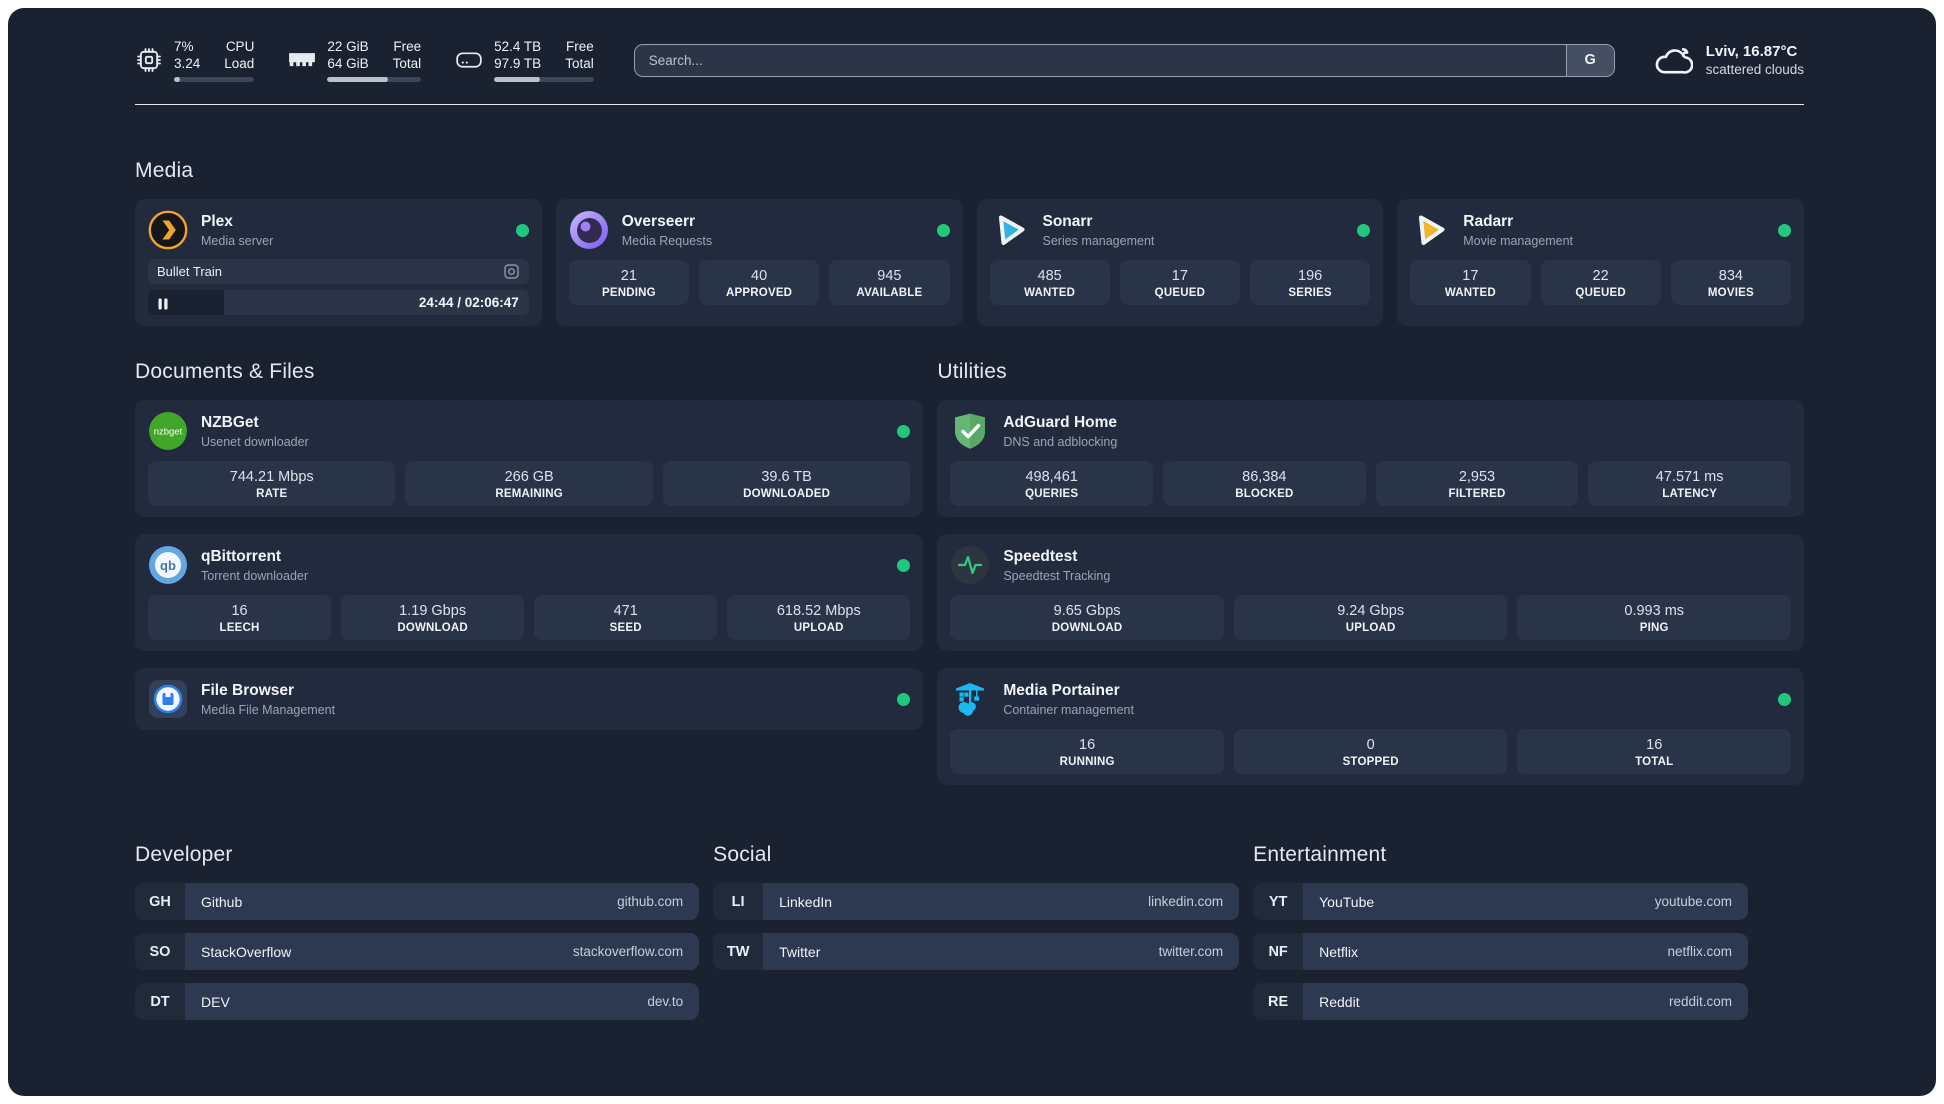 This screenshot has height=1104, width=1944. Describe the element at coordinates (667, 240) in the screenshot. I see `app-subtitle: Media Requests` at that location.